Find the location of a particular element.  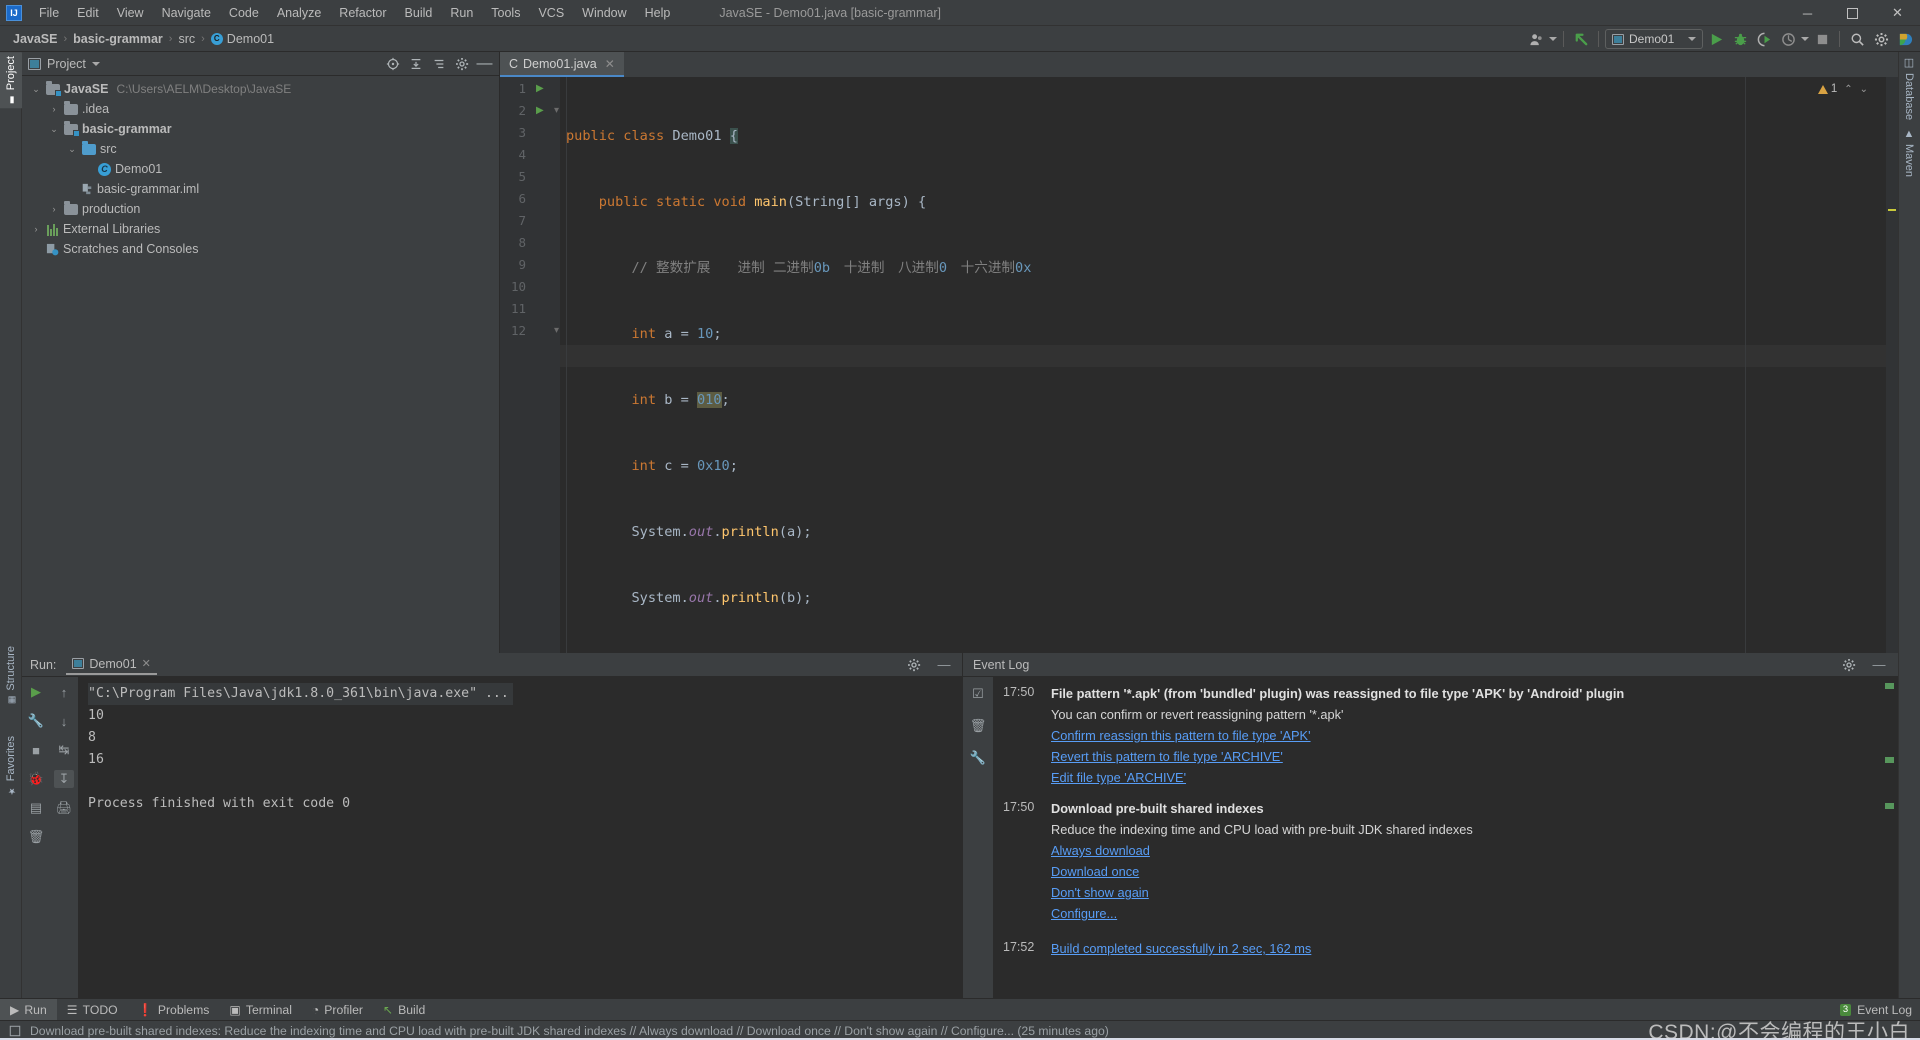

layout-button: ▤ is located at coordinates (36, 808).